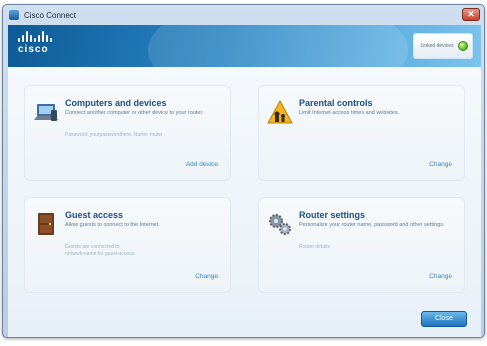 The height and width of the screenshot is (346, 487). I want to click on panel-info: Password: yourpasswordhere. Name: router, so click(114, 135).